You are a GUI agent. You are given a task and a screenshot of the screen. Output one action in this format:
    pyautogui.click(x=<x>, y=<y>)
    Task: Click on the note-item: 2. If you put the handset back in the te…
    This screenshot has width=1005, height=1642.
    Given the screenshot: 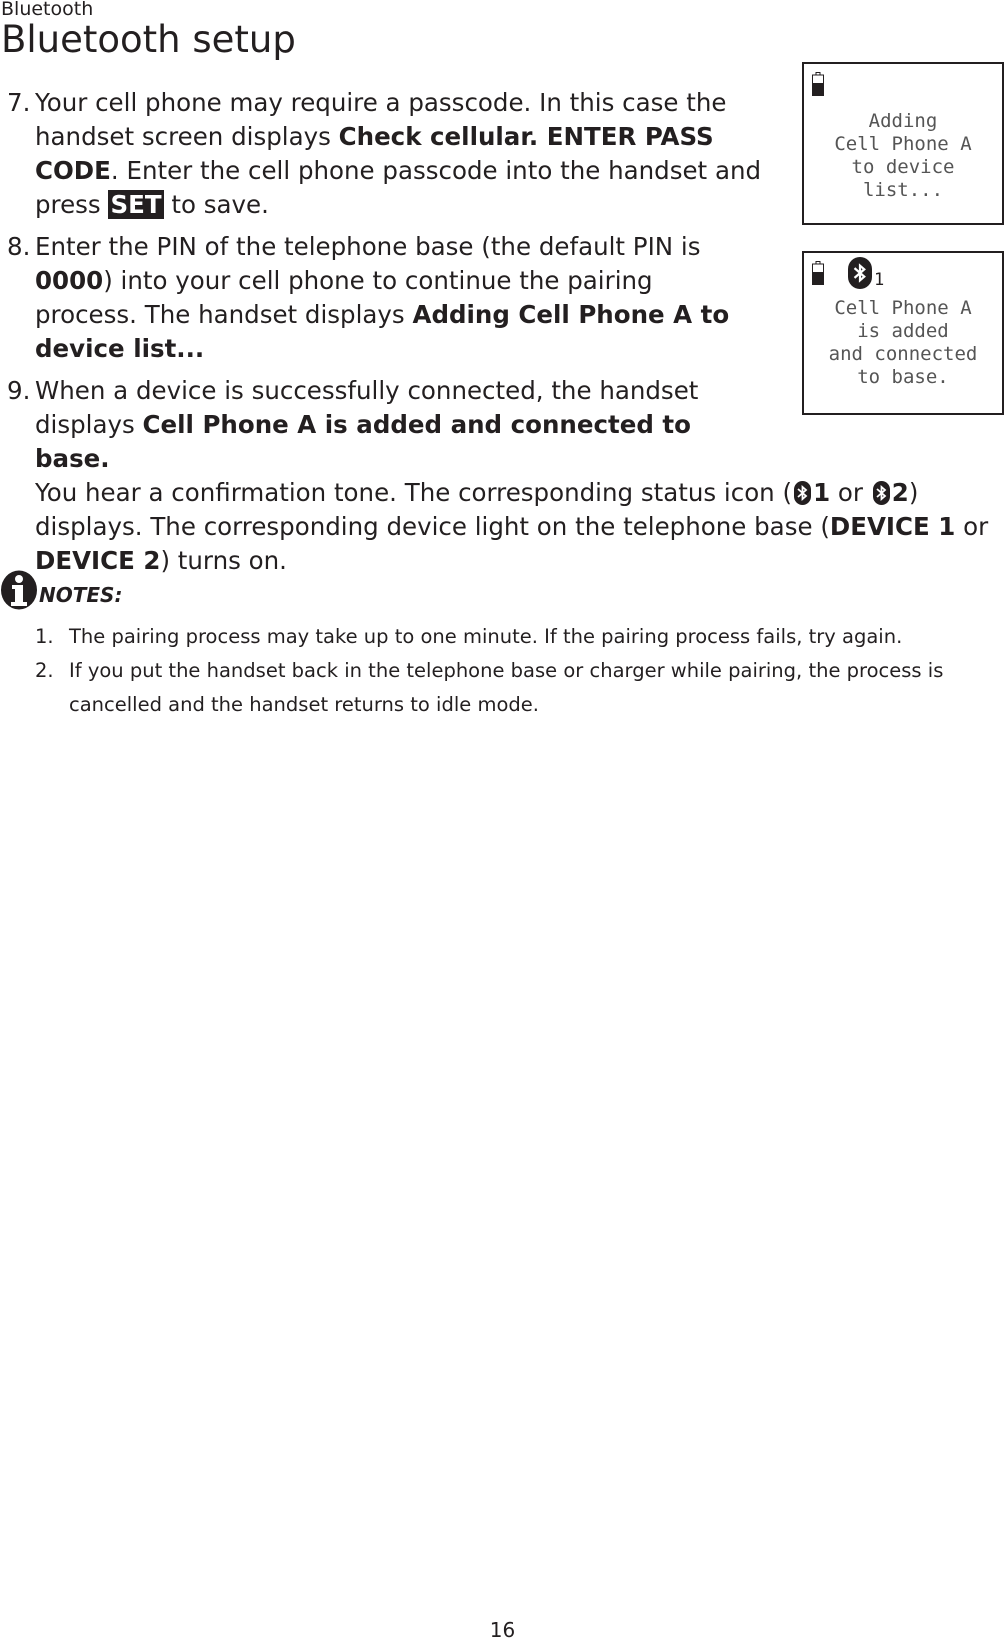 What is the action you would take?
    pyautogui.click(x=502, y=688)
    